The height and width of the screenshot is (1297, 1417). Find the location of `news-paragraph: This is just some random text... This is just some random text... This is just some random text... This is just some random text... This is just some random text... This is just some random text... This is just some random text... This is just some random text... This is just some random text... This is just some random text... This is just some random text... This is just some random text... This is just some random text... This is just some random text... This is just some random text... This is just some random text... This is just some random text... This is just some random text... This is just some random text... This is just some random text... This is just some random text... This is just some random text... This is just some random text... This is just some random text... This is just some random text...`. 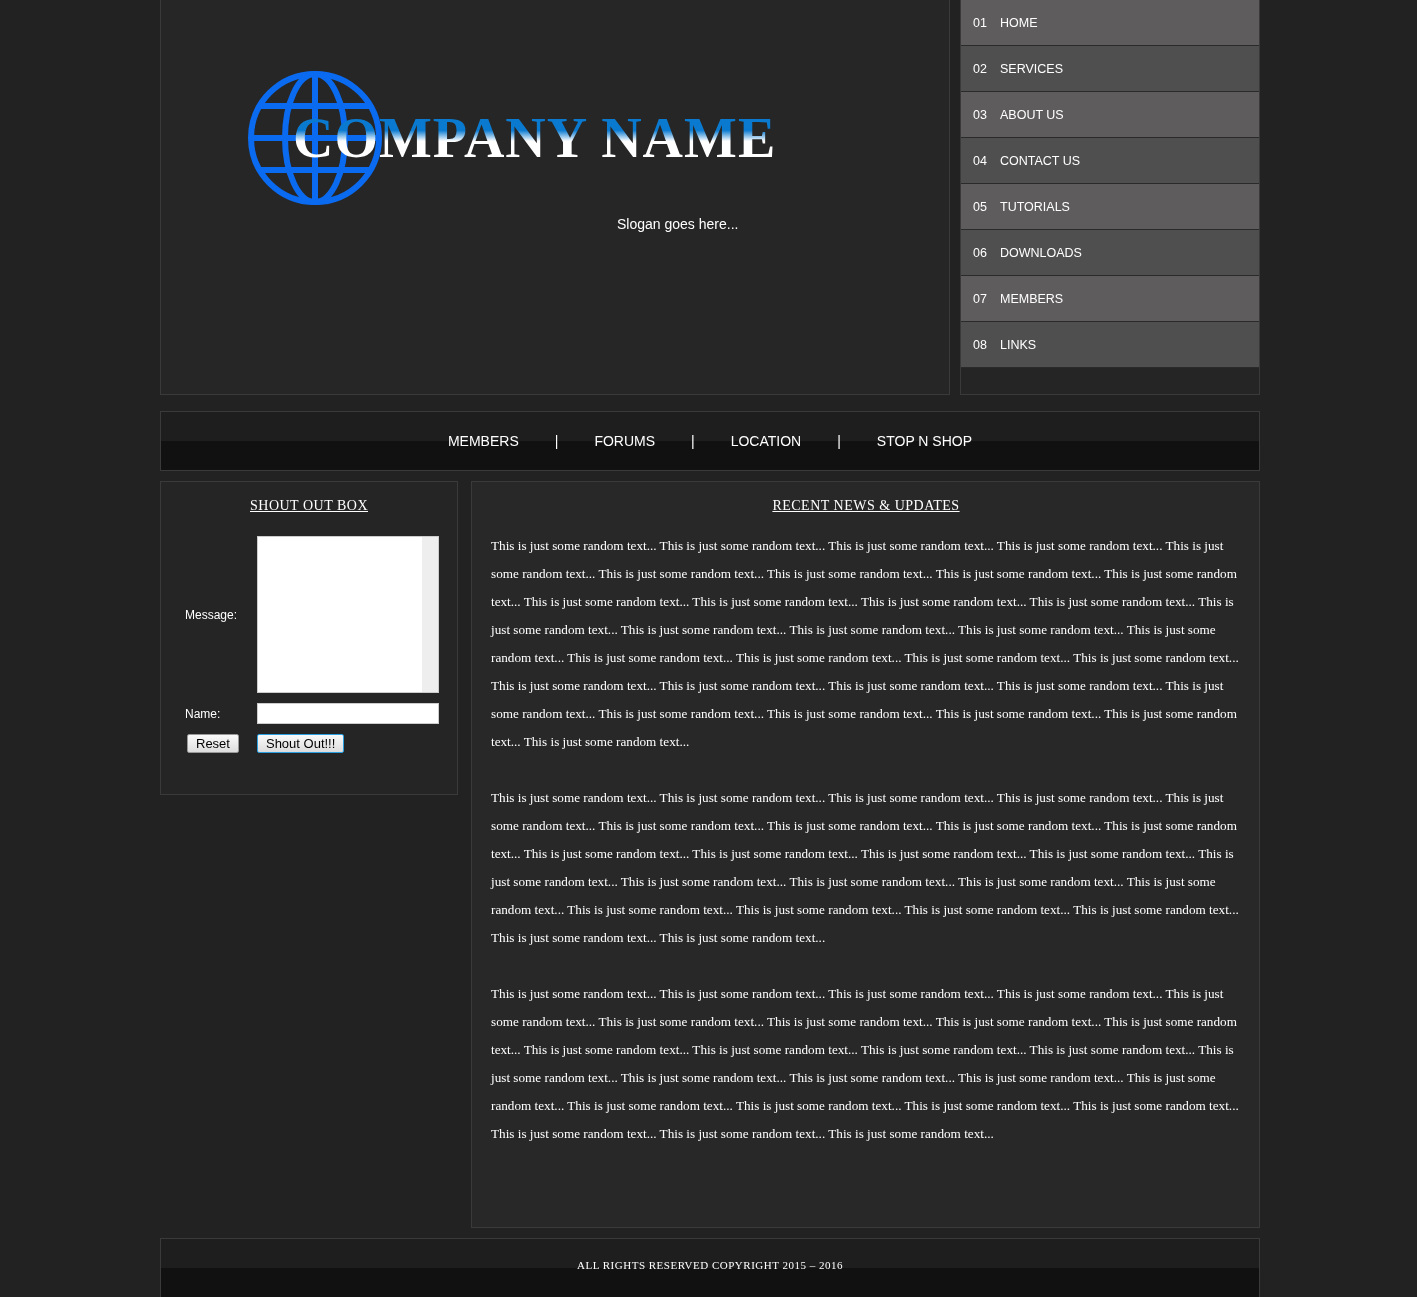

news-paragraph: This is just some random text... This is just some random text... This is just some random text... This is just some random text... This is just some random text... This is just some random text... This is just some random text... This is just some random text... This is just some random text... This is just some random text... This is just some random text... This is just some random text... This is just some random text... This is just some random text... This is just some random text... This is just some random text... This is just some random text... This is just some random text... This is just some random text... This is just some random text... This is just some random text... This is just some random text... This is just some random text... This is just some random text... This is just some random text... is located at coordinates (865, 1064).